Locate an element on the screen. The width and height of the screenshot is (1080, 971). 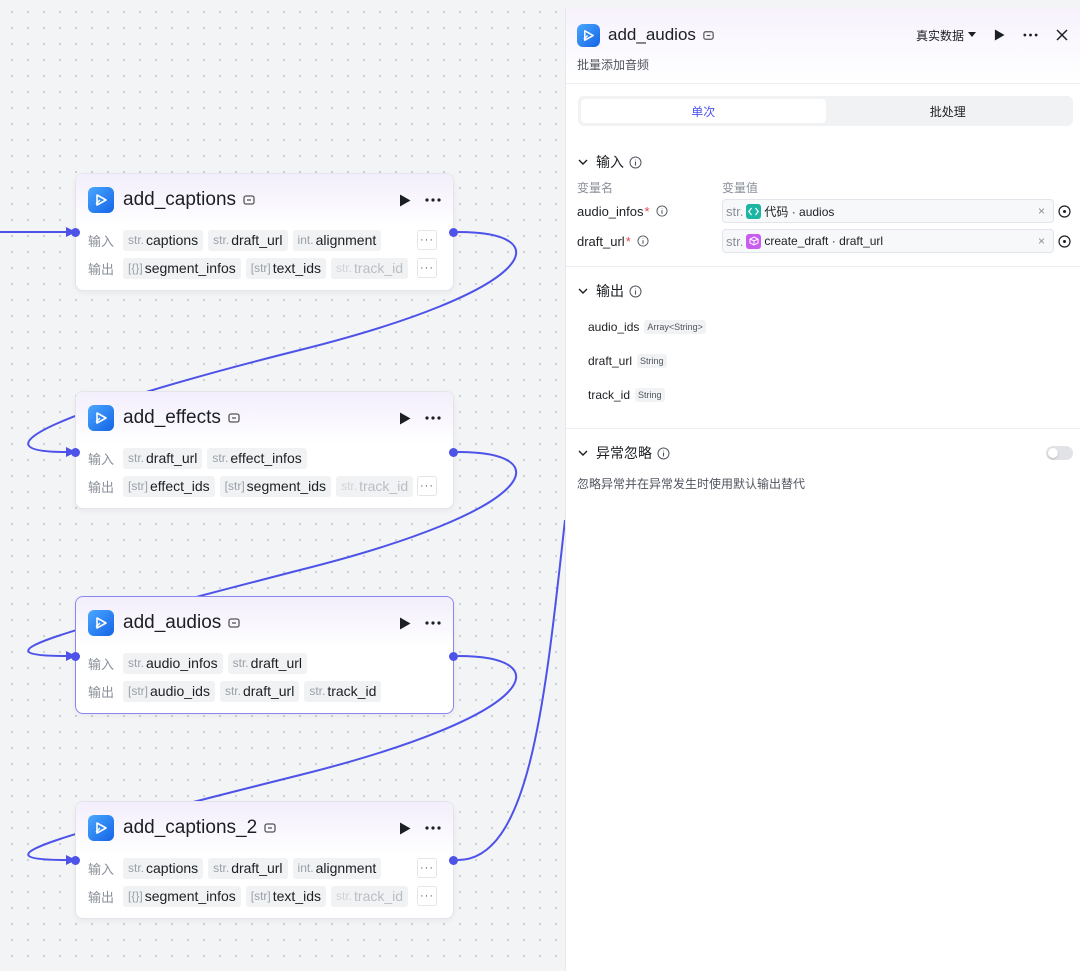
panel-title: add_audios is located at coordinates (652, 34).